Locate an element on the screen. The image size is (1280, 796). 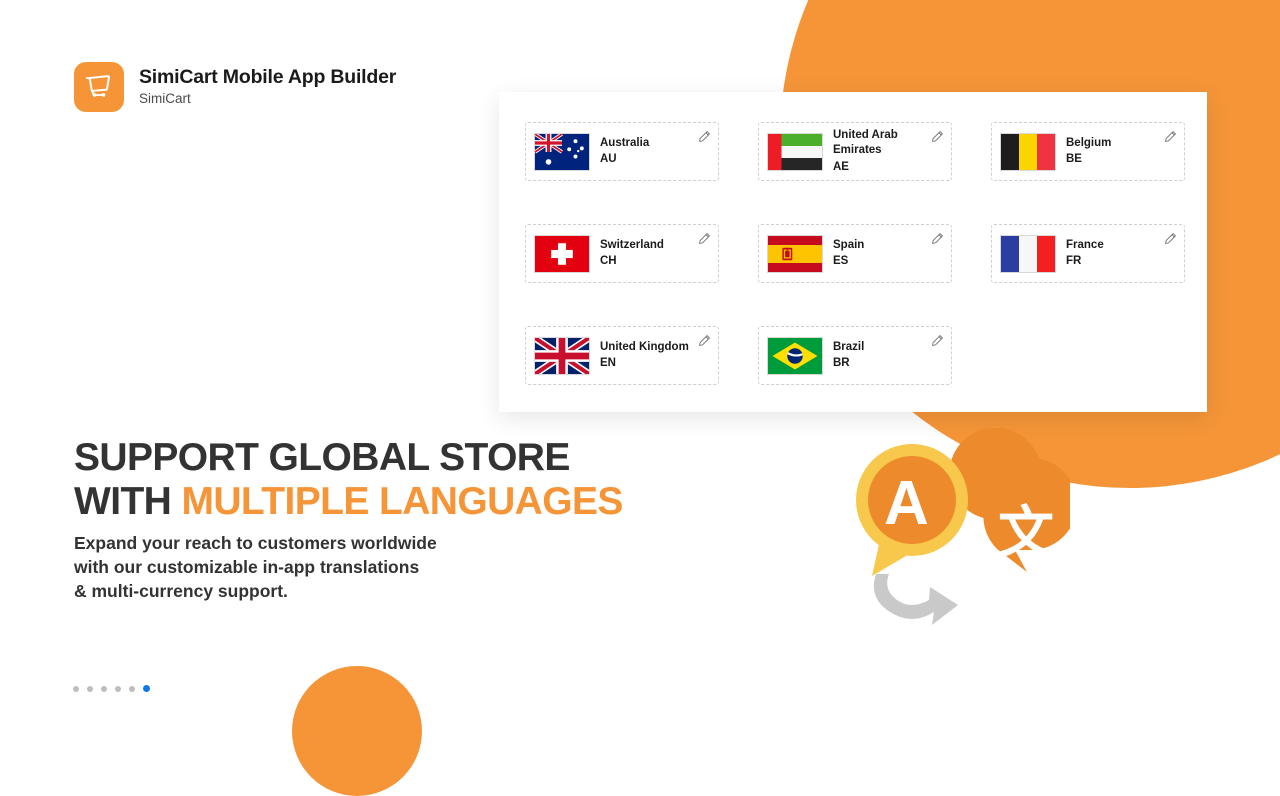
country-code: ES is located at coordinates (841, 261).